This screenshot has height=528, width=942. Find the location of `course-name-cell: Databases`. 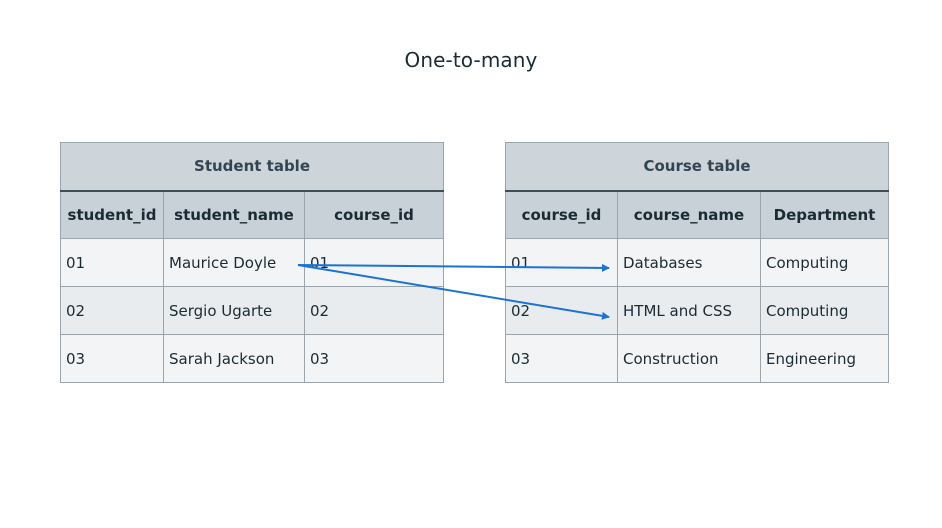

course-name-cell: Databases is located at coordinates (689, 262).